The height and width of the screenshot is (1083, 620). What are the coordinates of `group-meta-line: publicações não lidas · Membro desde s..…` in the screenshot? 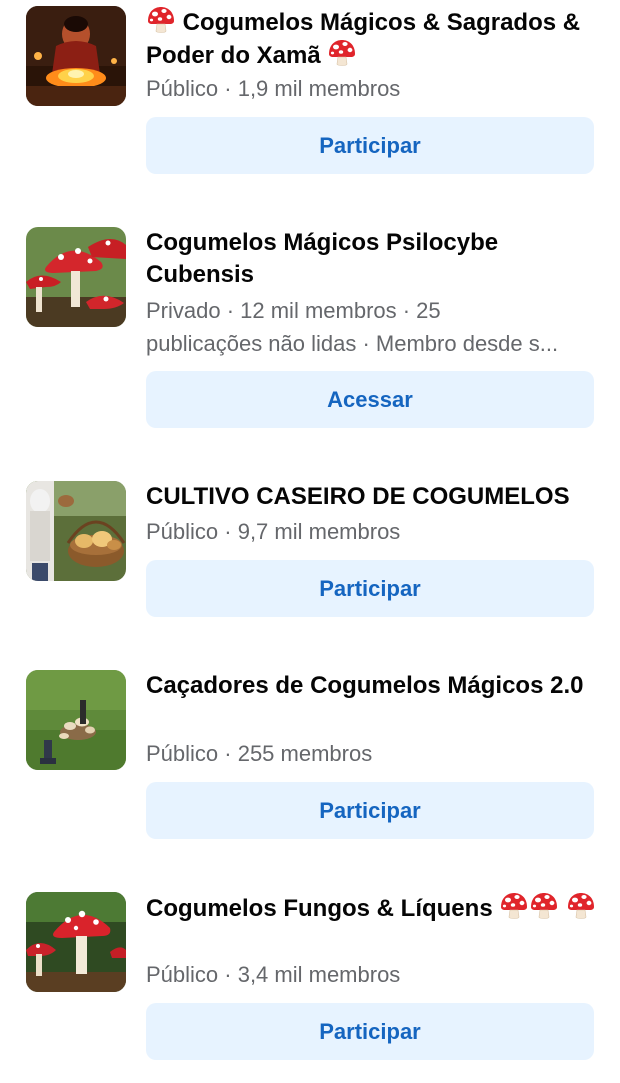 It's located at (352, 343).